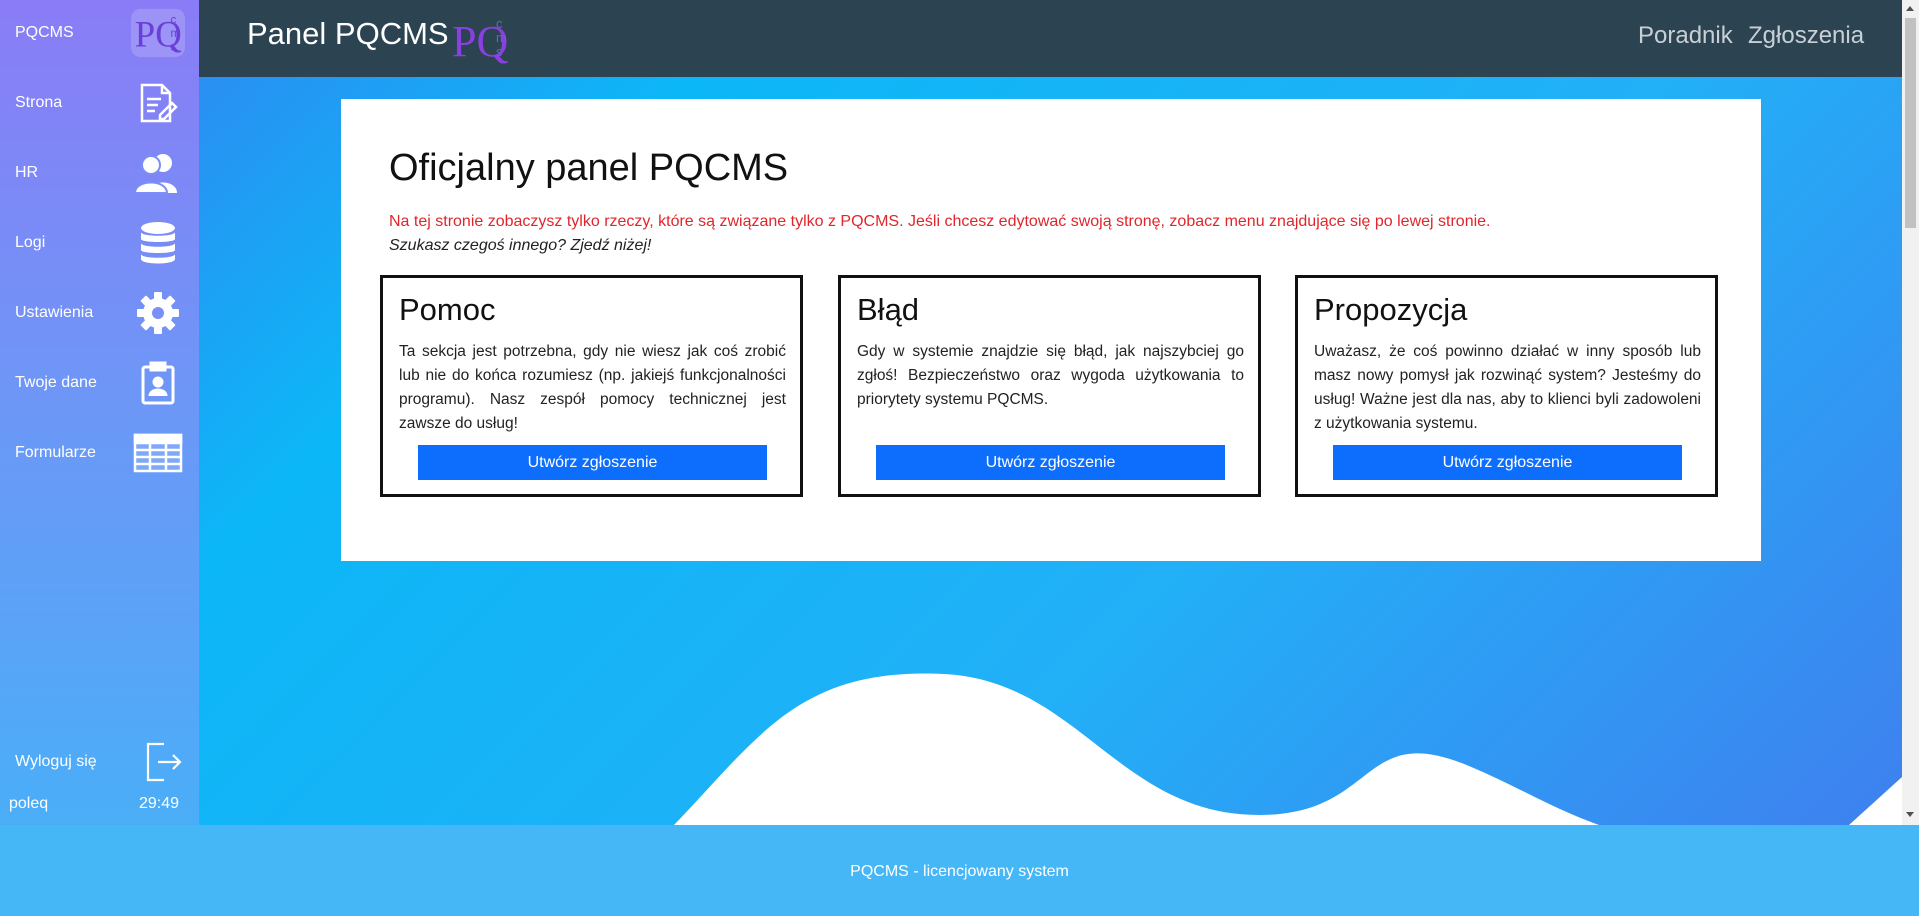 This screenshot has height=916, width=1919. I want to click on sidebar-item-twoje-dane: Twoje dane, so click(99, 383).